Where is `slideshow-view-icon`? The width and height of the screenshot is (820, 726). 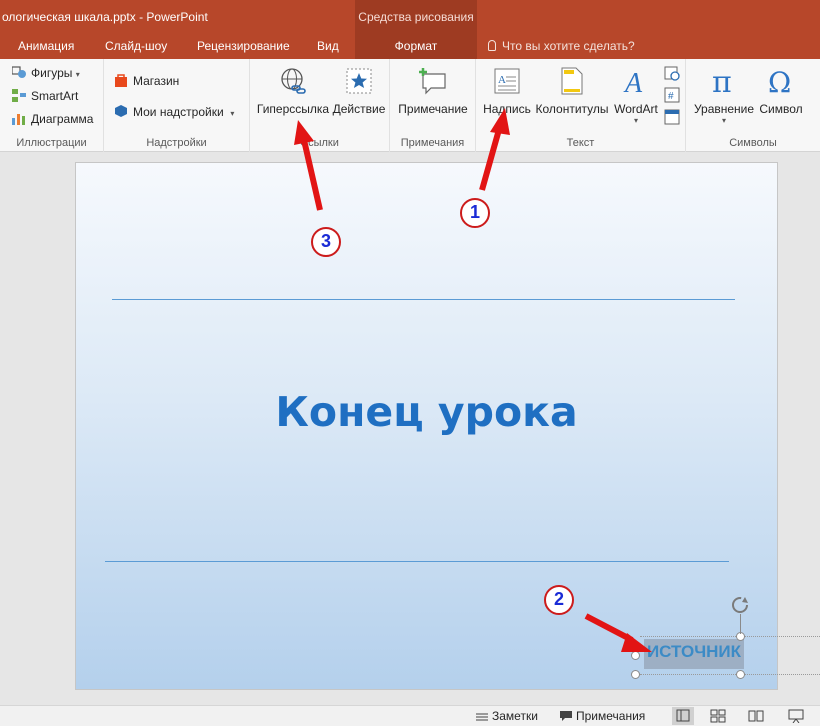 slideshow-view-icon is located at coordinates (796, 716).